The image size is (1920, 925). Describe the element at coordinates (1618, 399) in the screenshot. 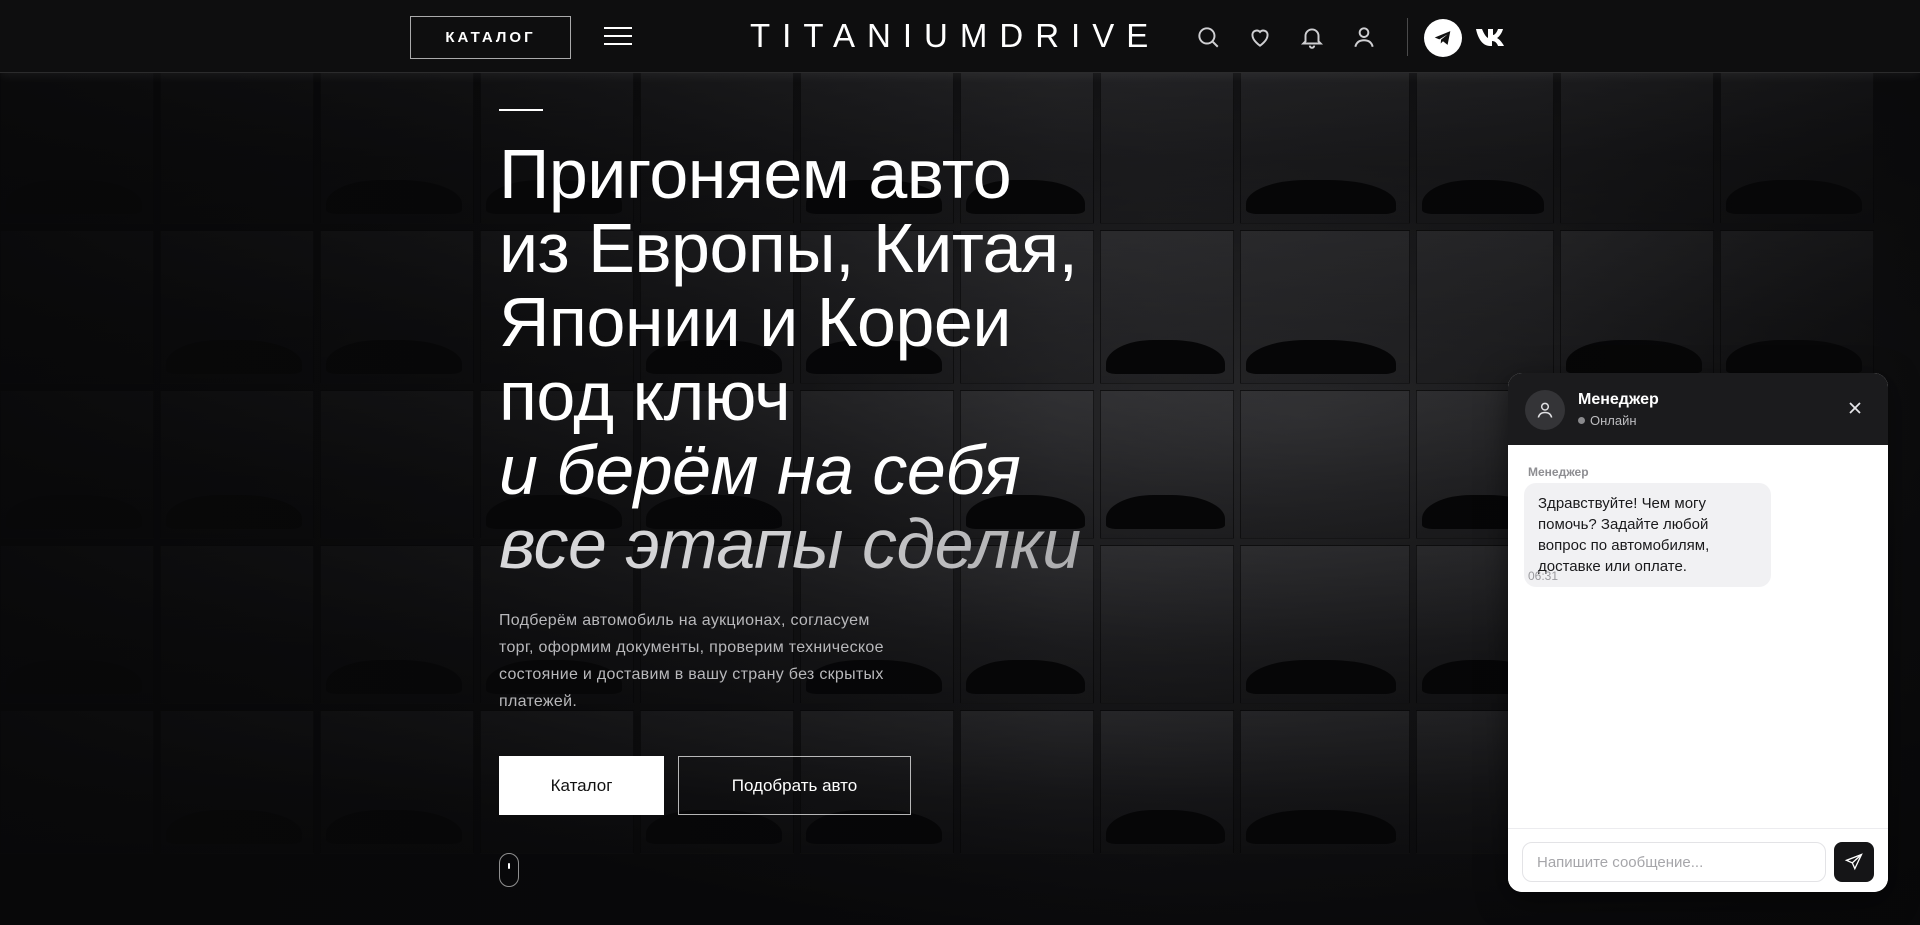

I see `chat-manager-name: Менеджер` at that location.